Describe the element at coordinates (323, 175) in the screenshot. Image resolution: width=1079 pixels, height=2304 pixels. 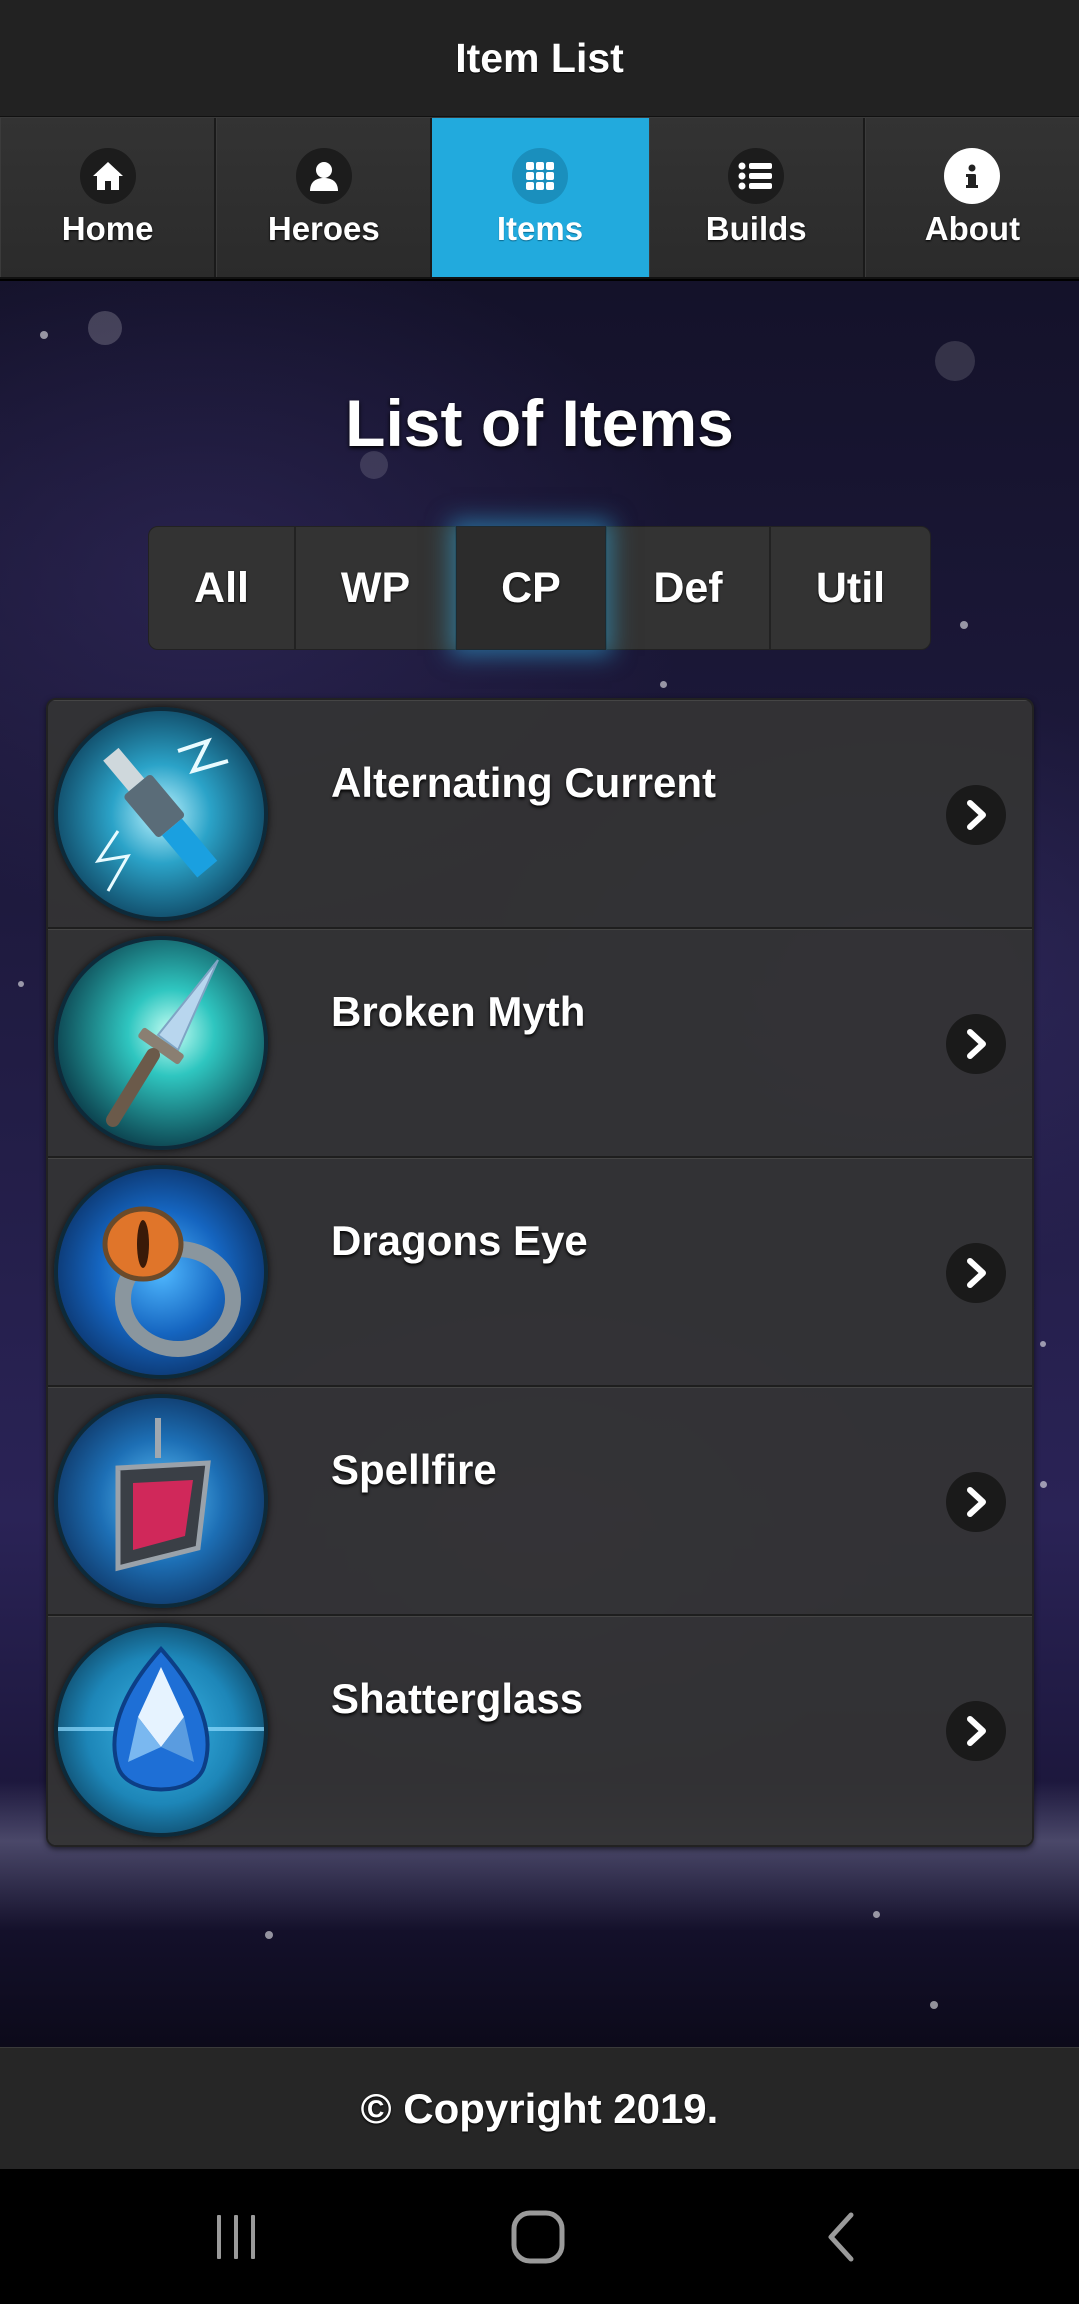
I see `user-icon` at that location.